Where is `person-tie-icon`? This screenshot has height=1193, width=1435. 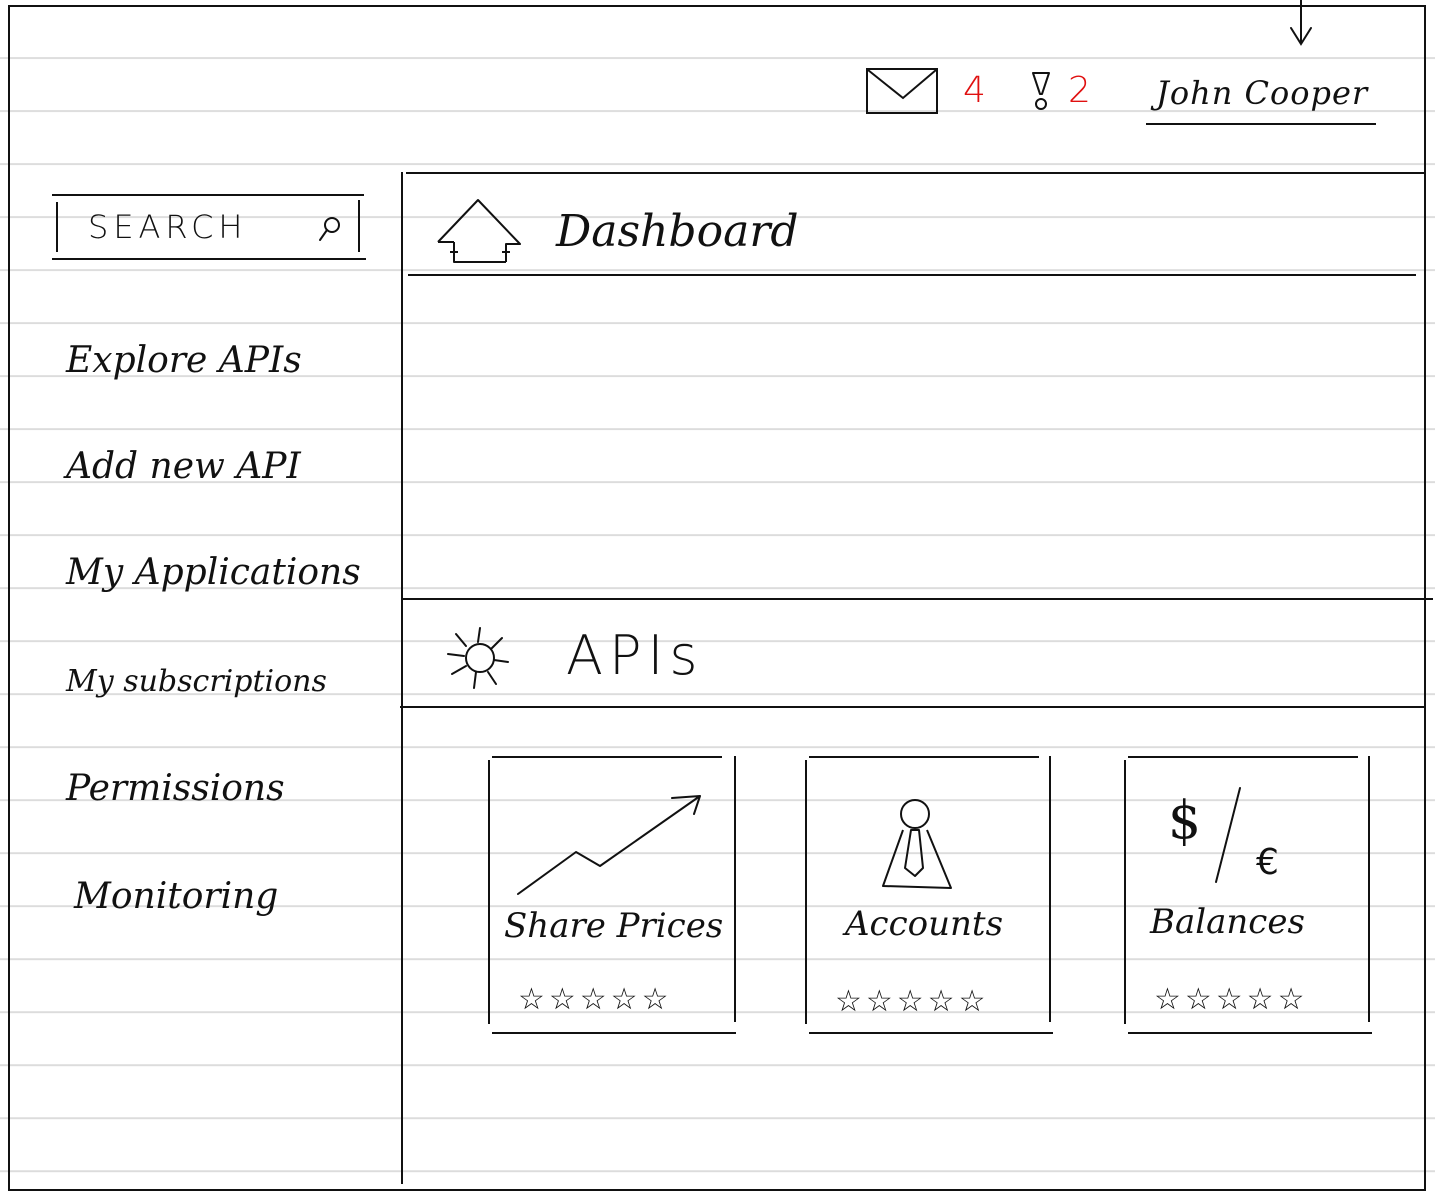 person-tie-icon is located at coordinates (917, 844).